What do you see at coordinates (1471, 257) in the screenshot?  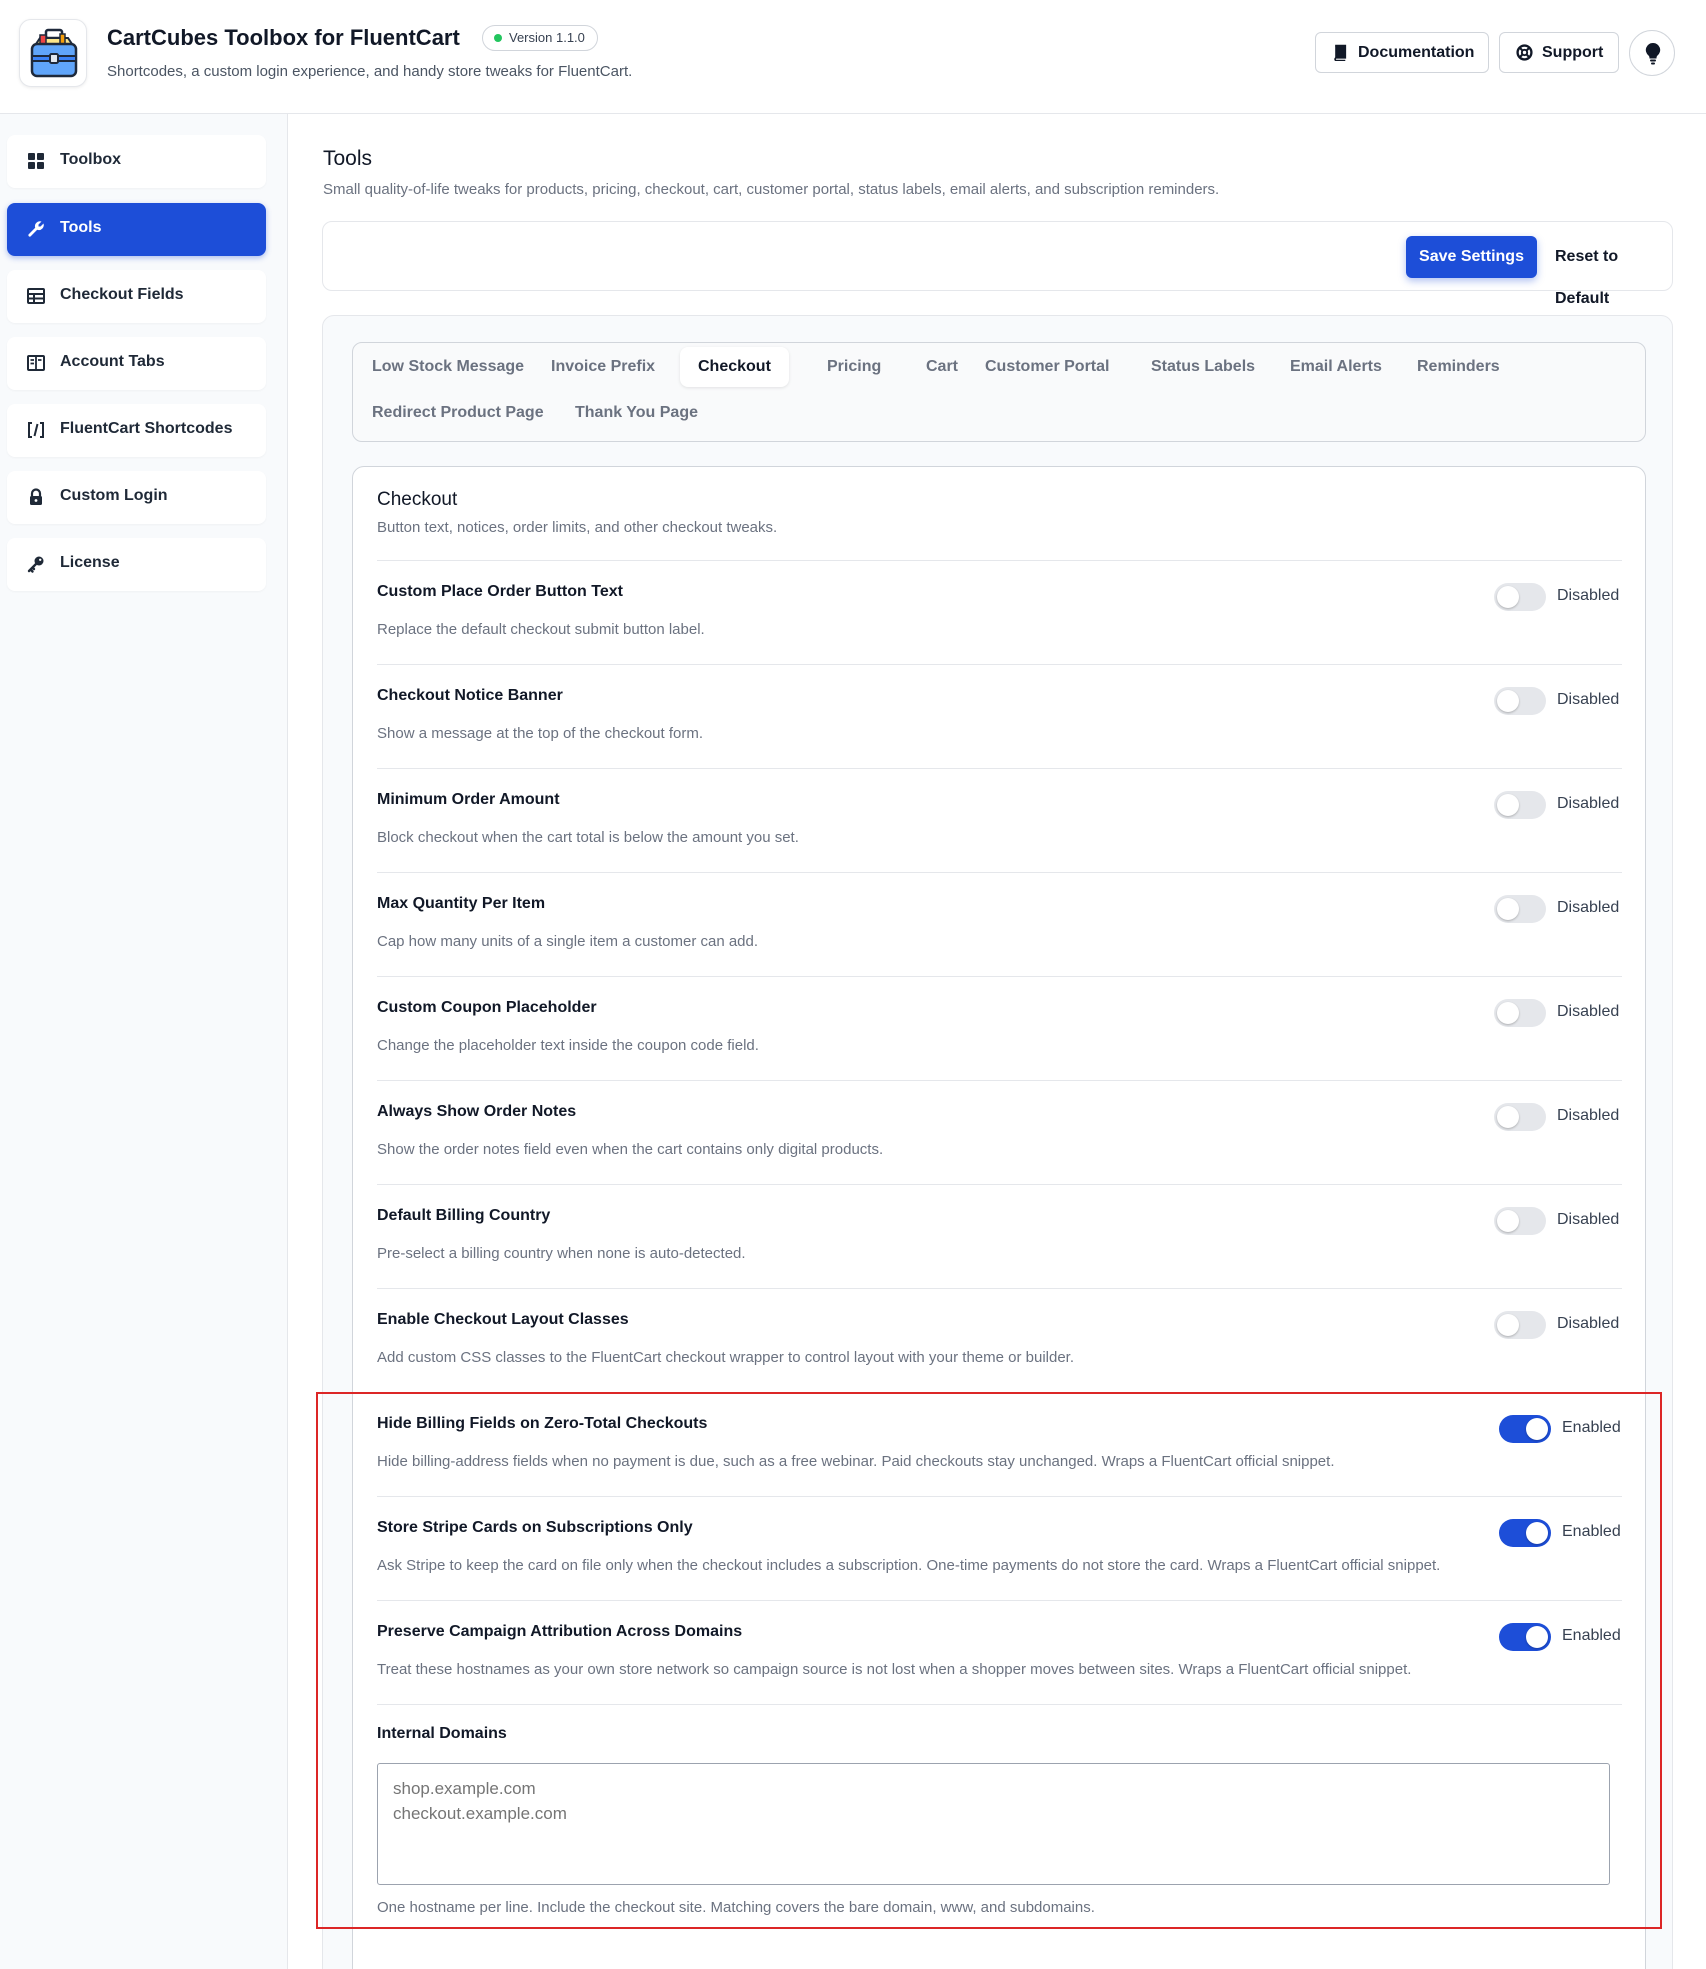 I see `save-settings-button: Save Settings` at bounding box center [1471, 257].